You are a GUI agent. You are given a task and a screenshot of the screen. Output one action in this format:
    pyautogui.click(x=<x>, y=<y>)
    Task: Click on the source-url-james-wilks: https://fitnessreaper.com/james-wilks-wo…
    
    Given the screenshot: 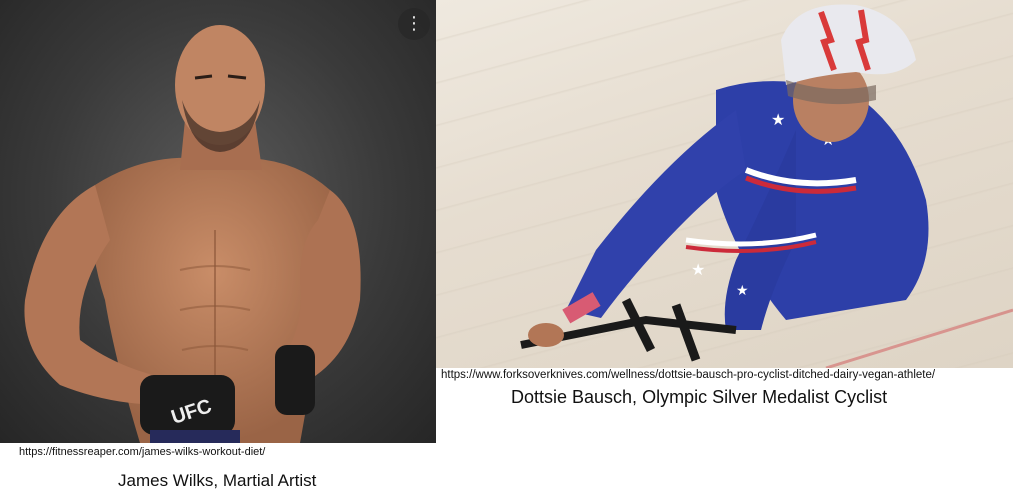 What is the action you would take?
    pyautogui.click(x=142, y=452)
    